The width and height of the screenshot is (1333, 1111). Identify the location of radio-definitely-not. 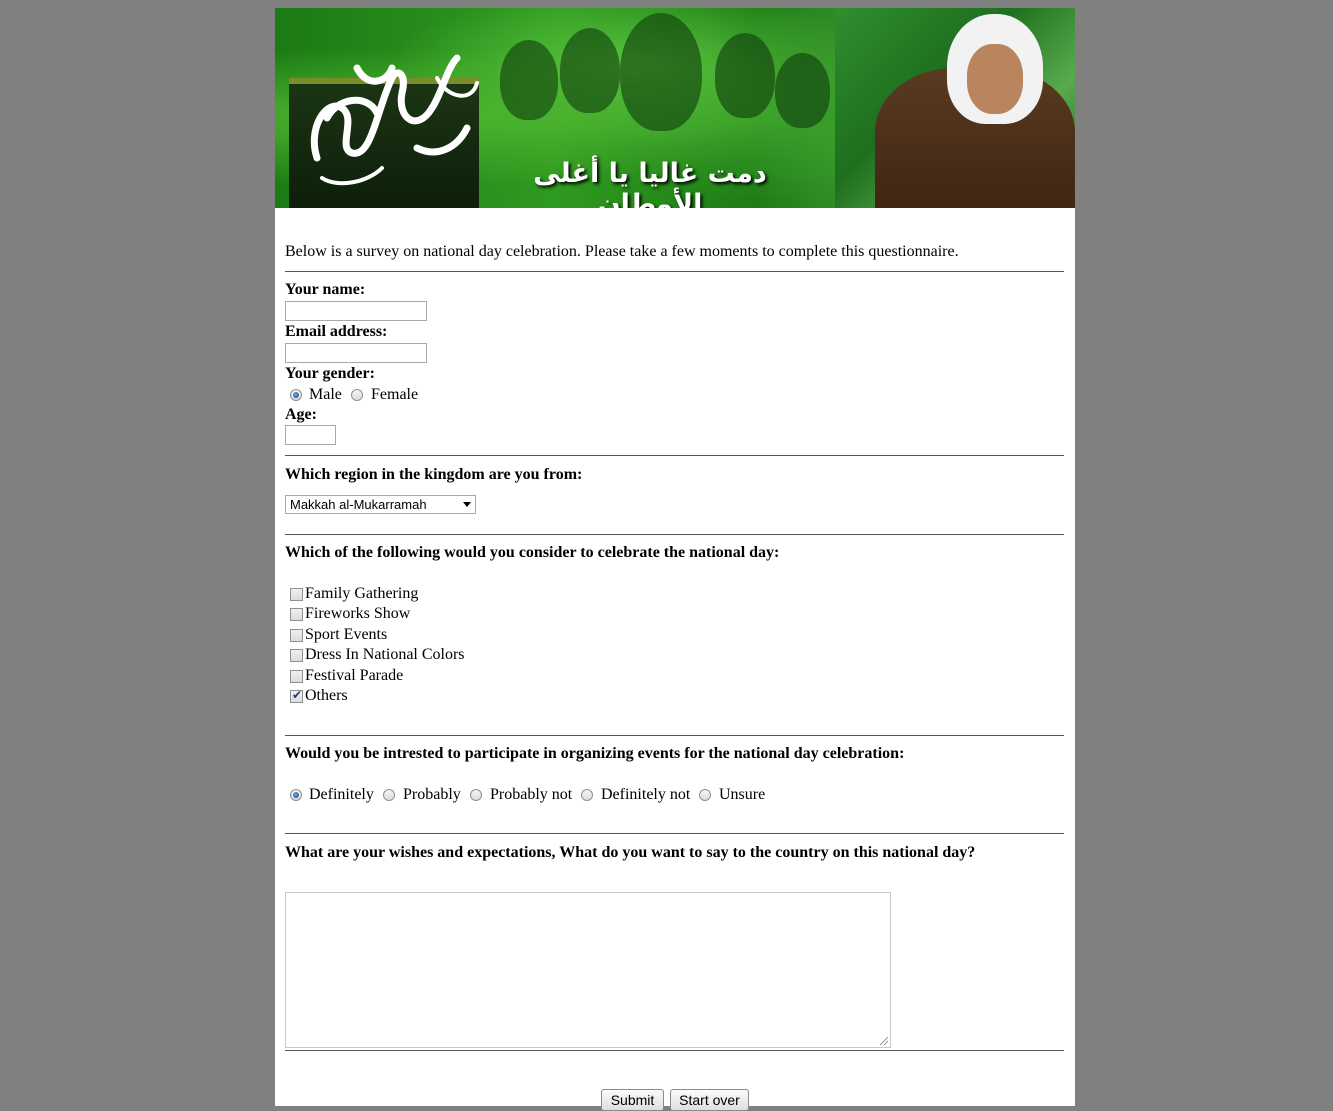
(587, 795).